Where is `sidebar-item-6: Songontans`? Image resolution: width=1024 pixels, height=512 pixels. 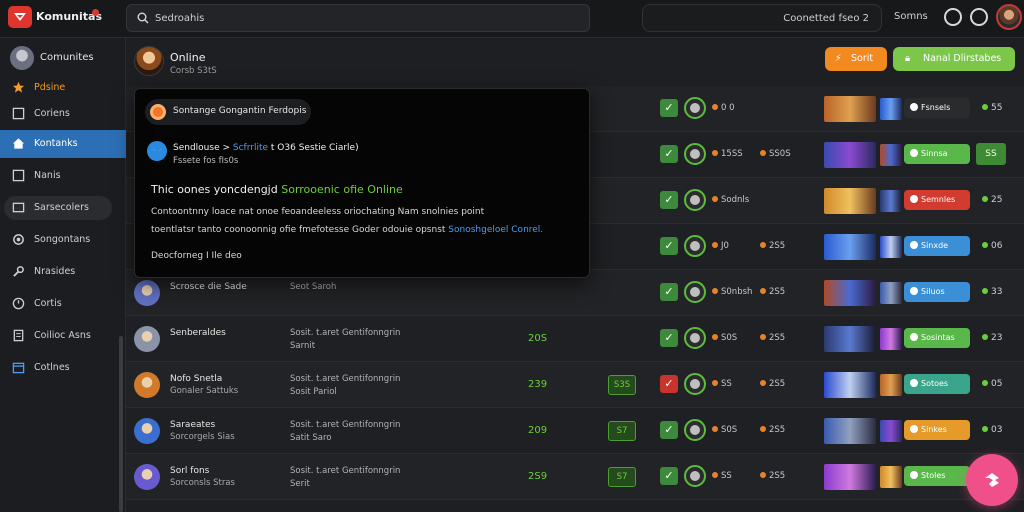
sidebar-item-6: Songontans is located at coordinates (63, 240).